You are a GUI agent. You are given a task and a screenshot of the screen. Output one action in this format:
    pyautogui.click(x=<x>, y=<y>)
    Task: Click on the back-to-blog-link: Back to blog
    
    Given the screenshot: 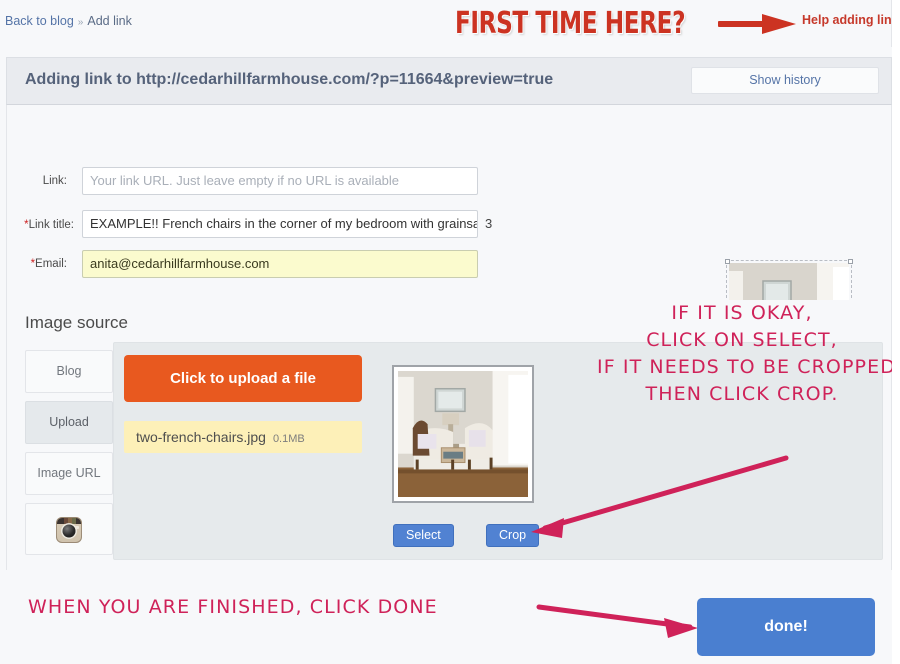 What is the action you would take?
    pyautogui.click(x=39, y=21)
    